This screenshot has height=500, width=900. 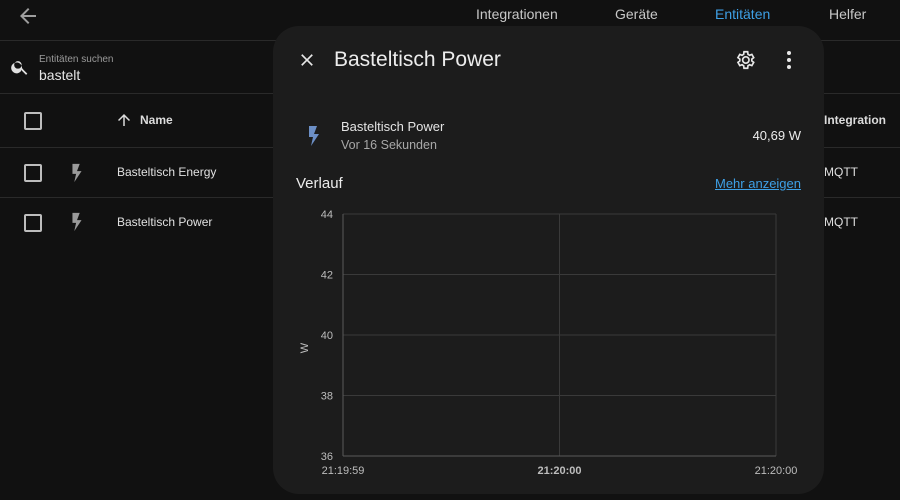 What do you see at coordinates (745, 60) in the screenshot?
I see `gear-icon` at bounding box center [745, 60].